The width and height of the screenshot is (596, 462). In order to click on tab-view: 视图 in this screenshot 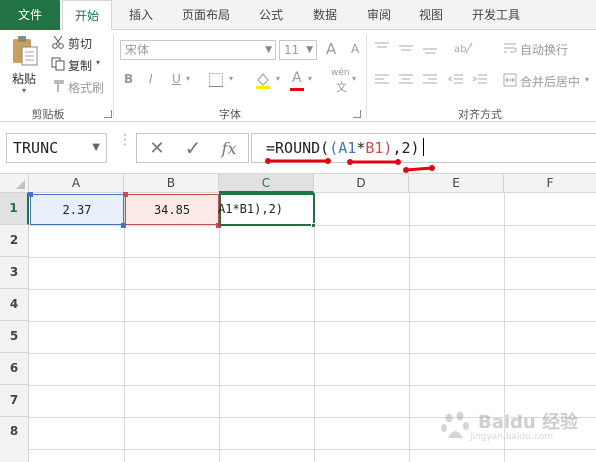, I will do `click(431, 15)`.